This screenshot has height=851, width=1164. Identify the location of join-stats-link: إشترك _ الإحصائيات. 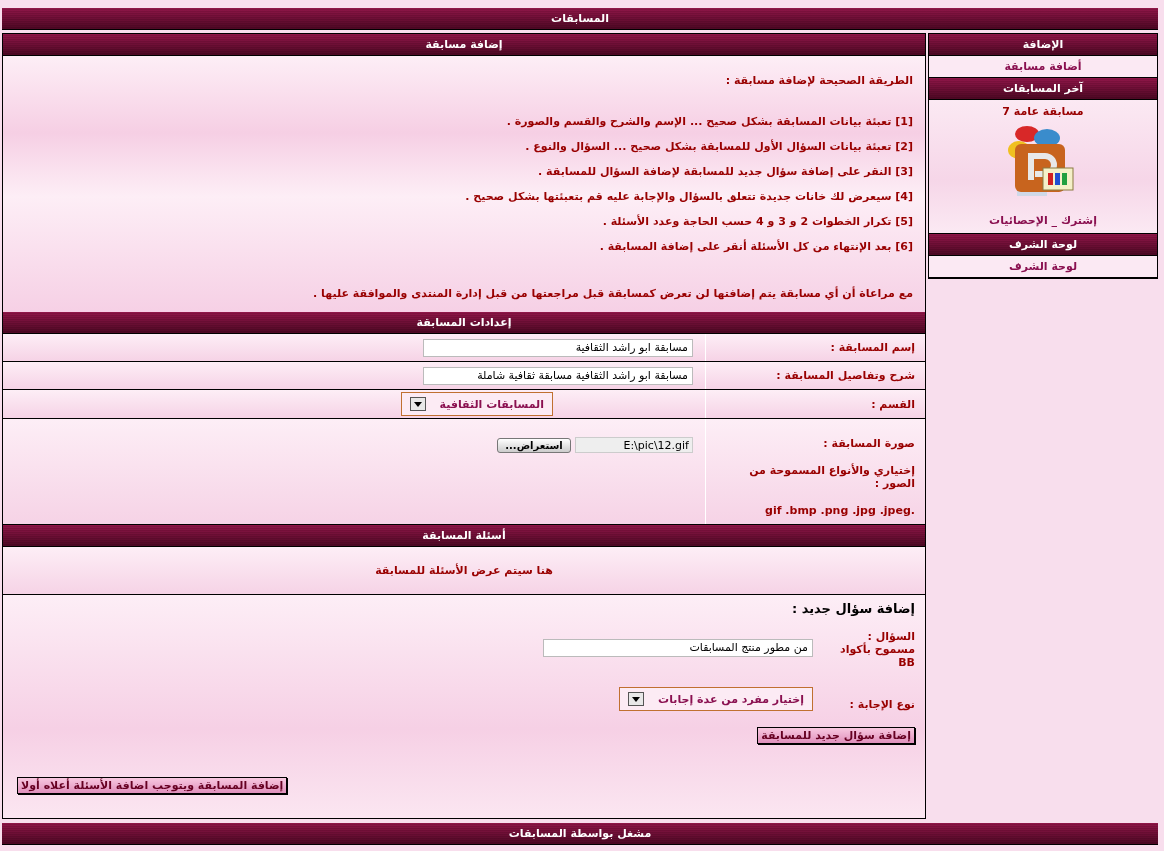
(1043, 220).